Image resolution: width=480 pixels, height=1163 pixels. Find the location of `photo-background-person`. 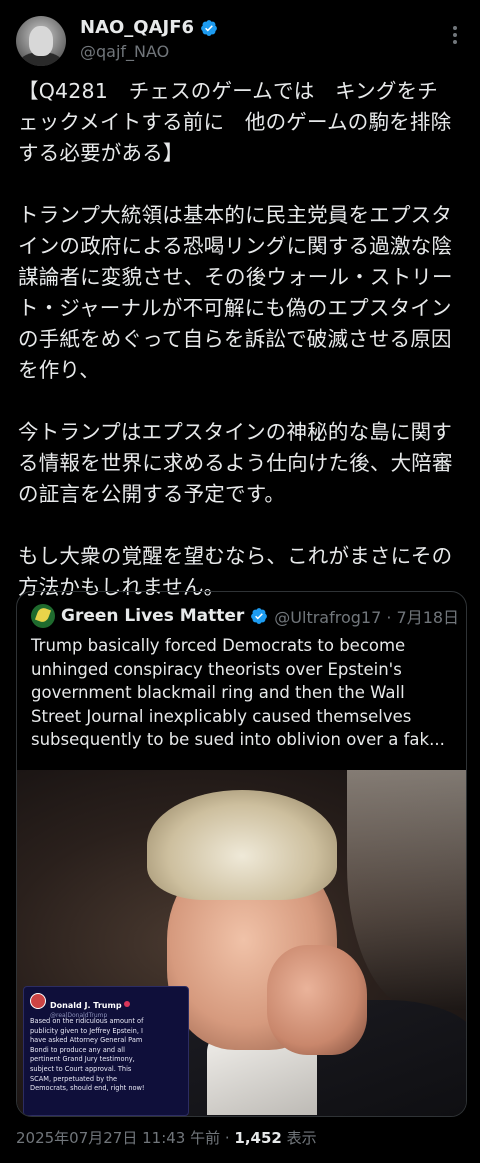

photo-background-person is located at coordinates (406, 890).